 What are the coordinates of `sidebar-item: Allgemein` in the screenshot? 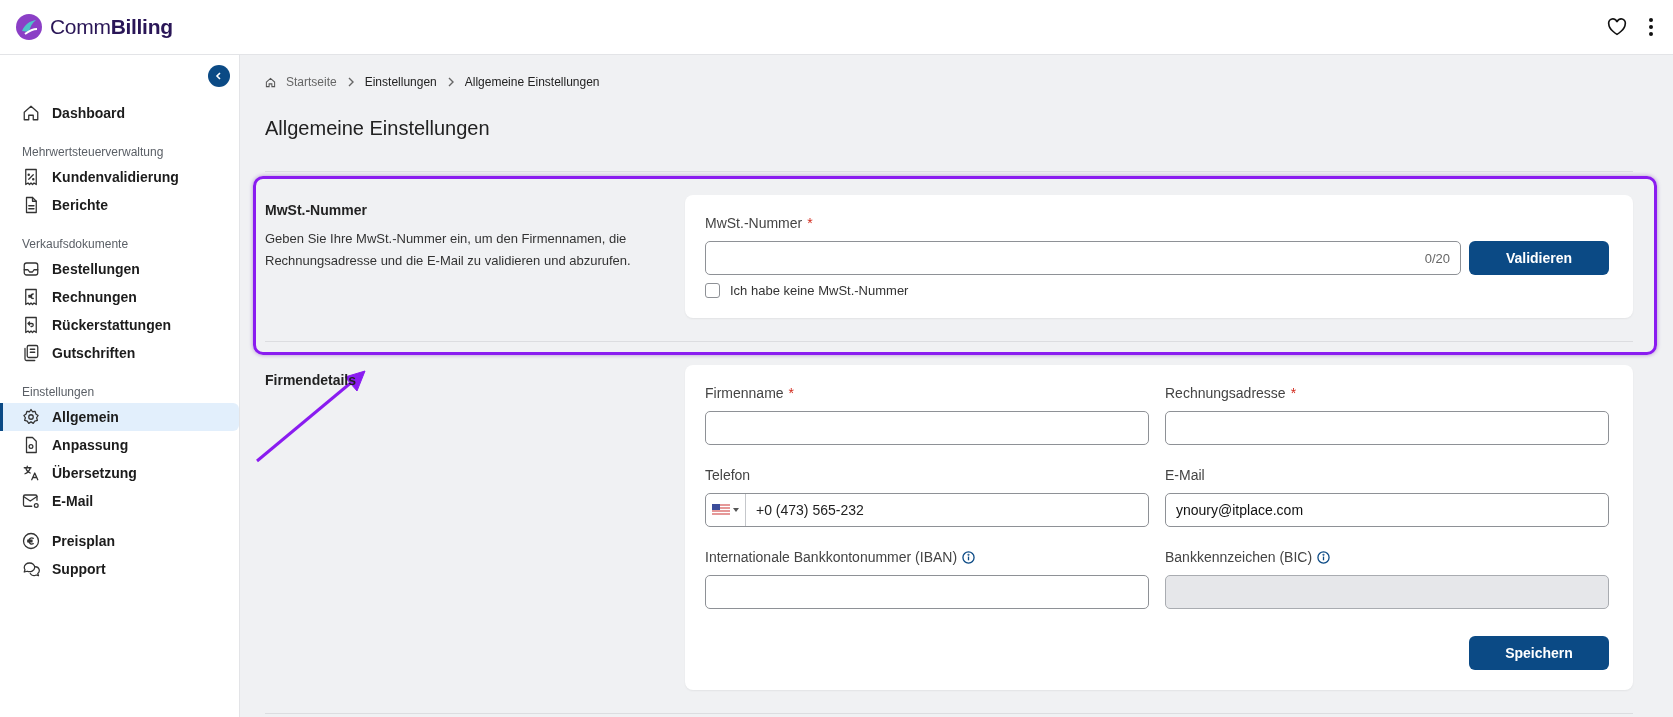 It's located at (119, 417).